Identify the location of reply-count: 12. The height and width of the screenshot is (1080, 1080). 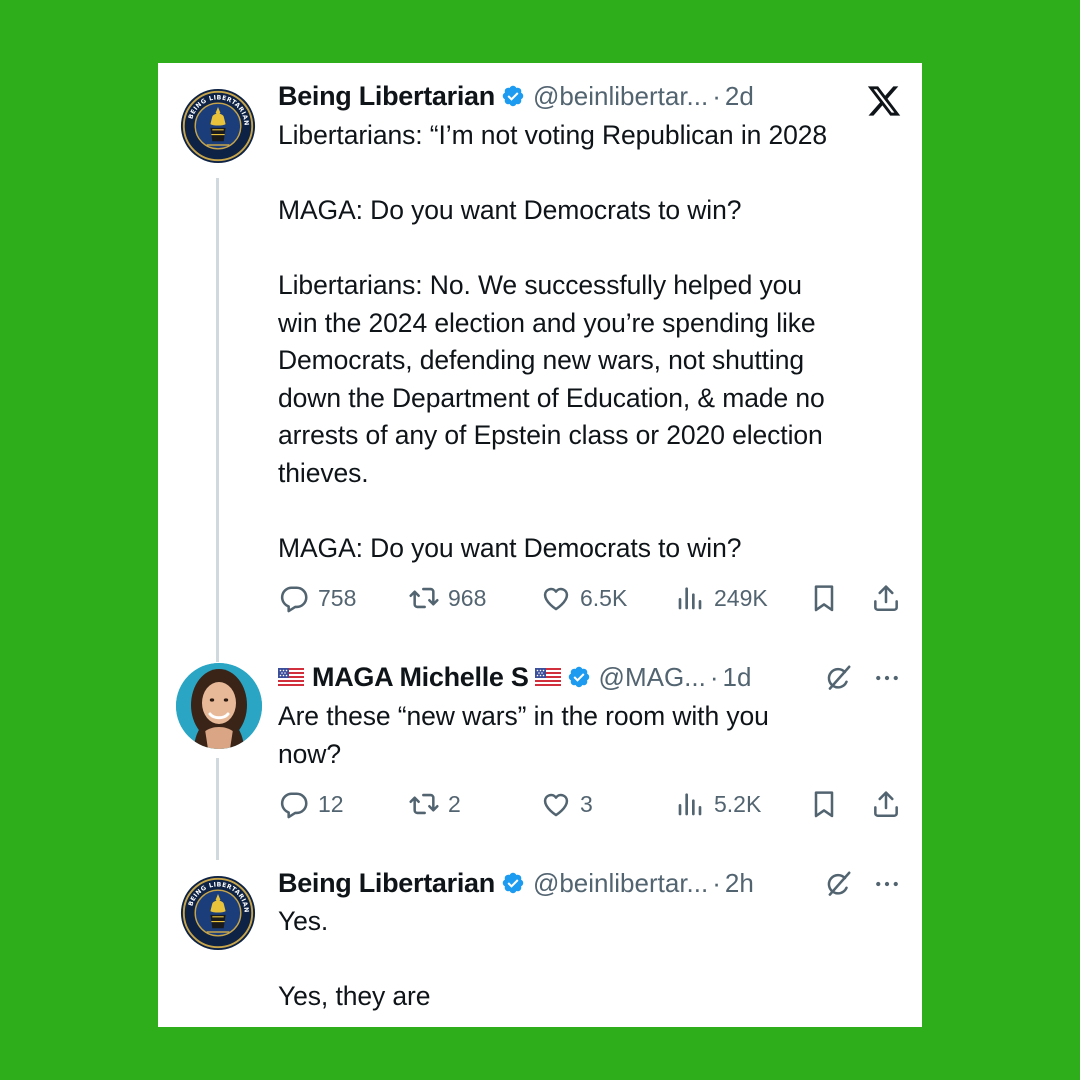
(331, 803).